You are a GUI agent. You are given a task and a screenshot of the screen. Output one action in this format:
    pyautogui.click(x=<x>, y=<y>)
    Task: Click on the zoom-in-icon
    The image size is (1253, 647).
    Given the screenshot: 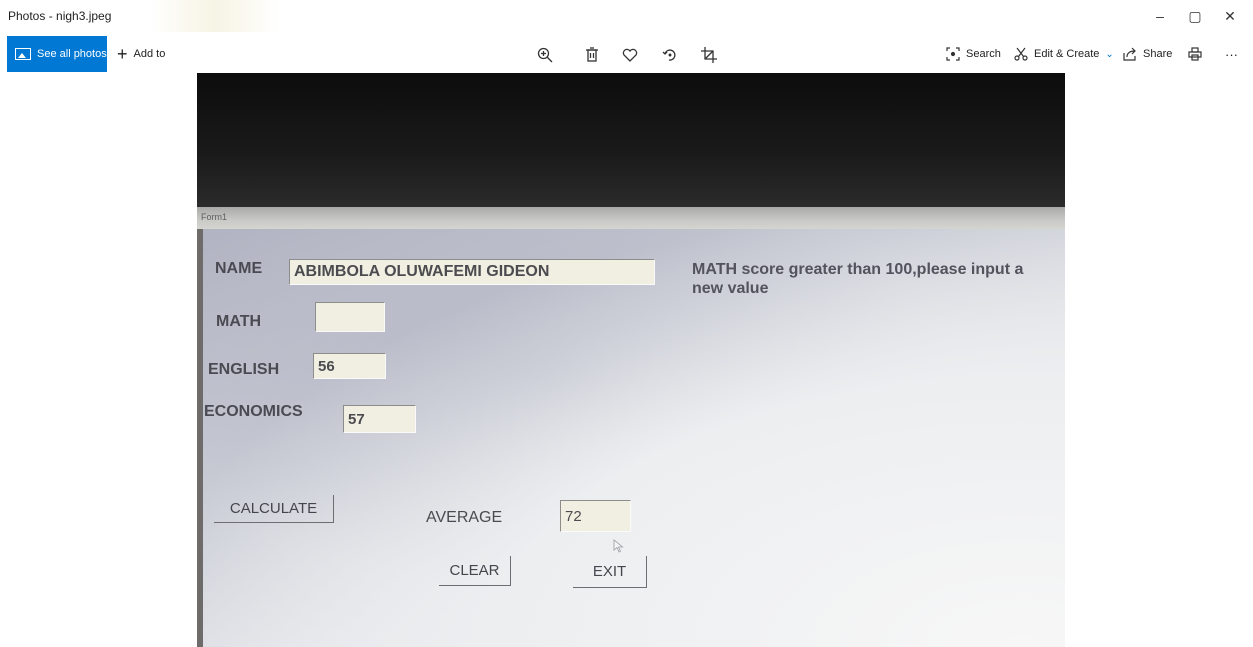 What is the action you would take?
    pyautogui.click(x=545, y=55)
    